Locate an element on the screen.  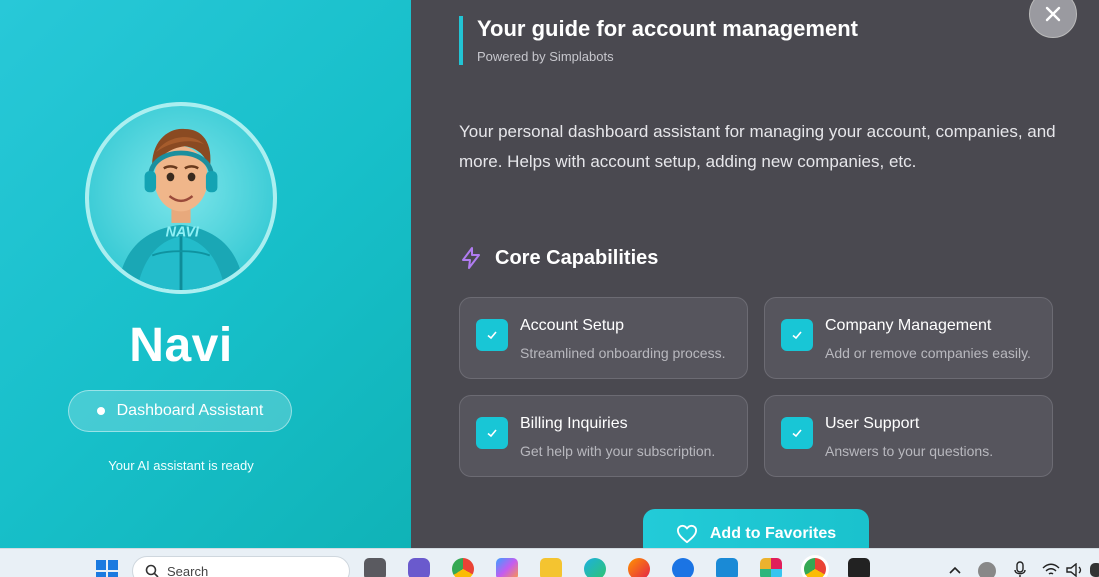
avatar: NAVI is located at coordinates (181, 198).